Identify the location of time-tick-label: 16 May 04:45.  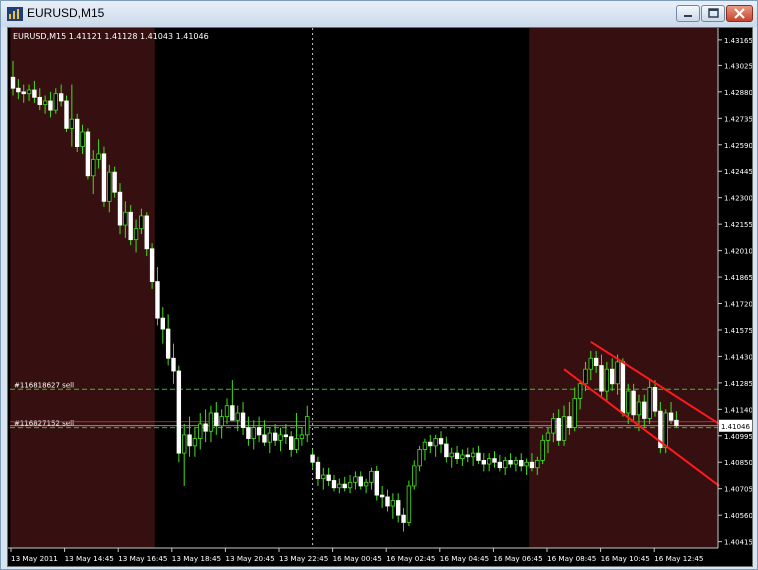
(464, 558).